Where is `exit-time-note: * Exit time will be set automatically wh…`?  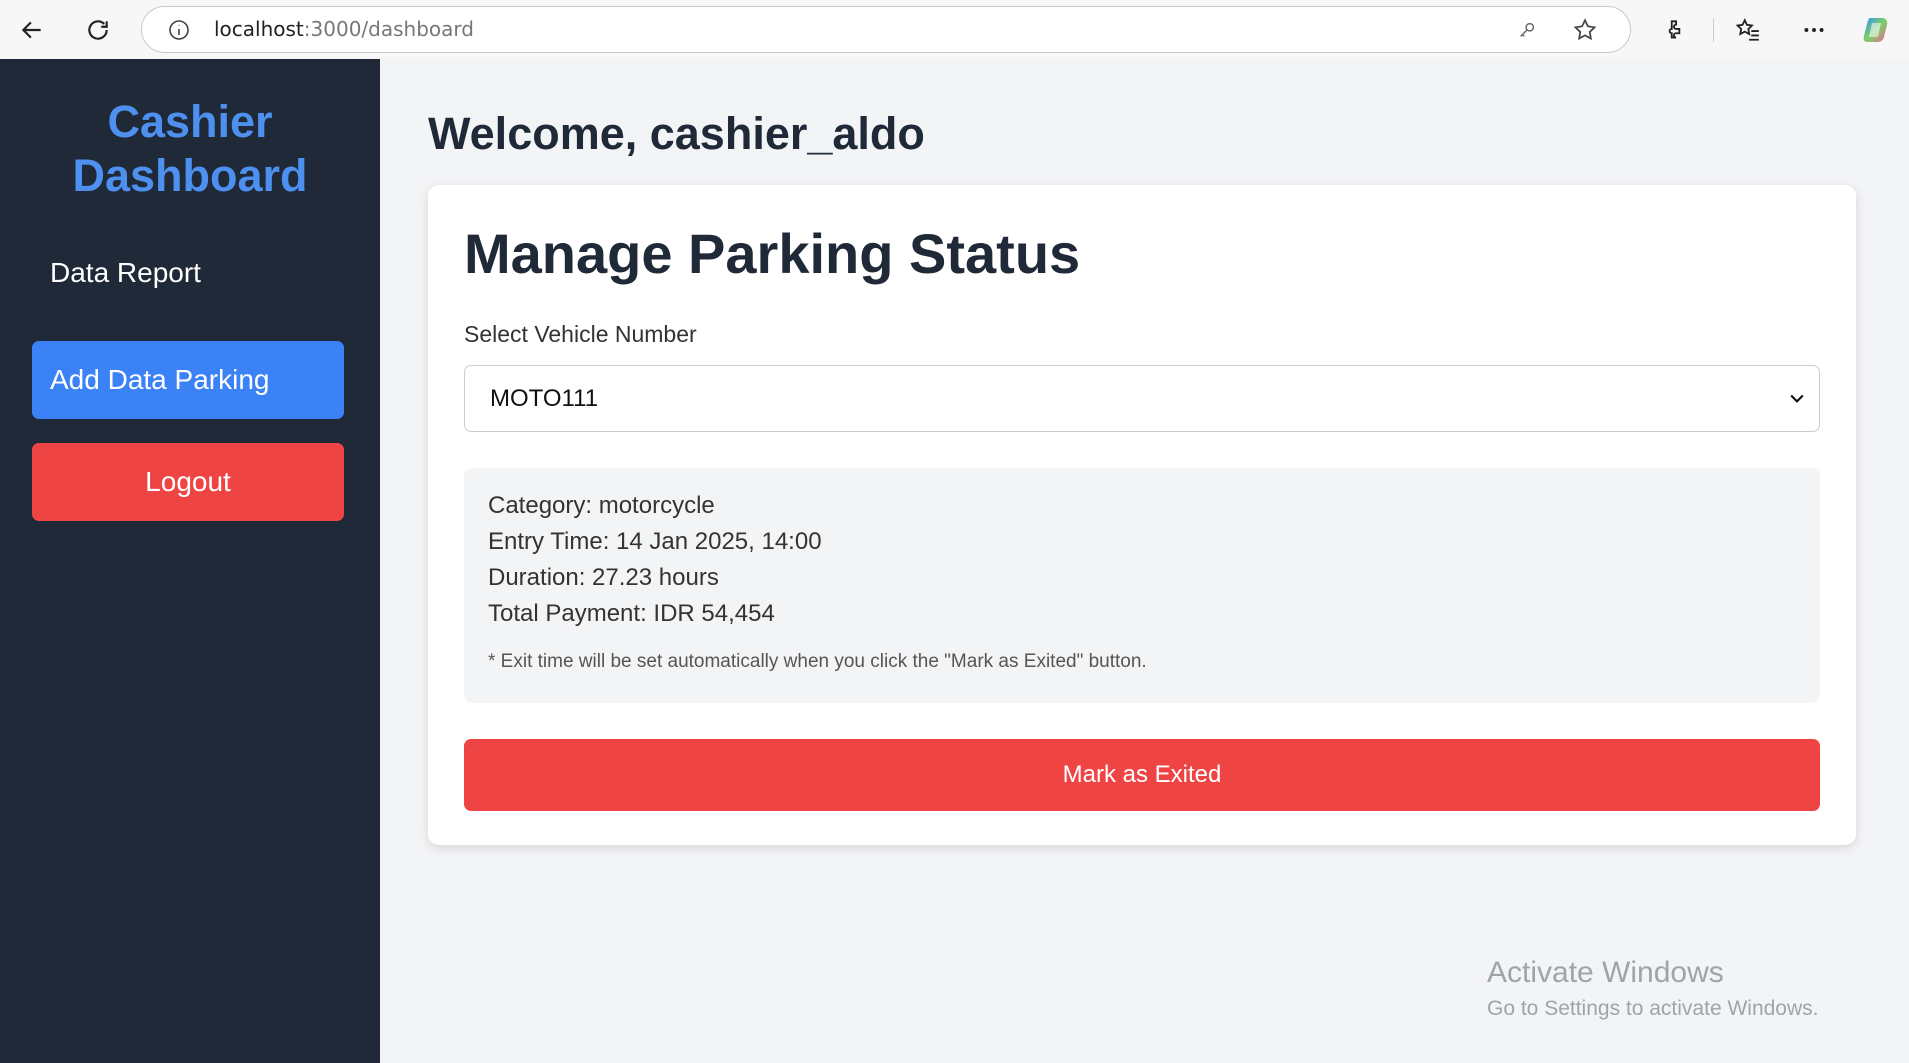 exit-time-note: * Exit time will be set automatically wh… is located at coordinates (817, 661).